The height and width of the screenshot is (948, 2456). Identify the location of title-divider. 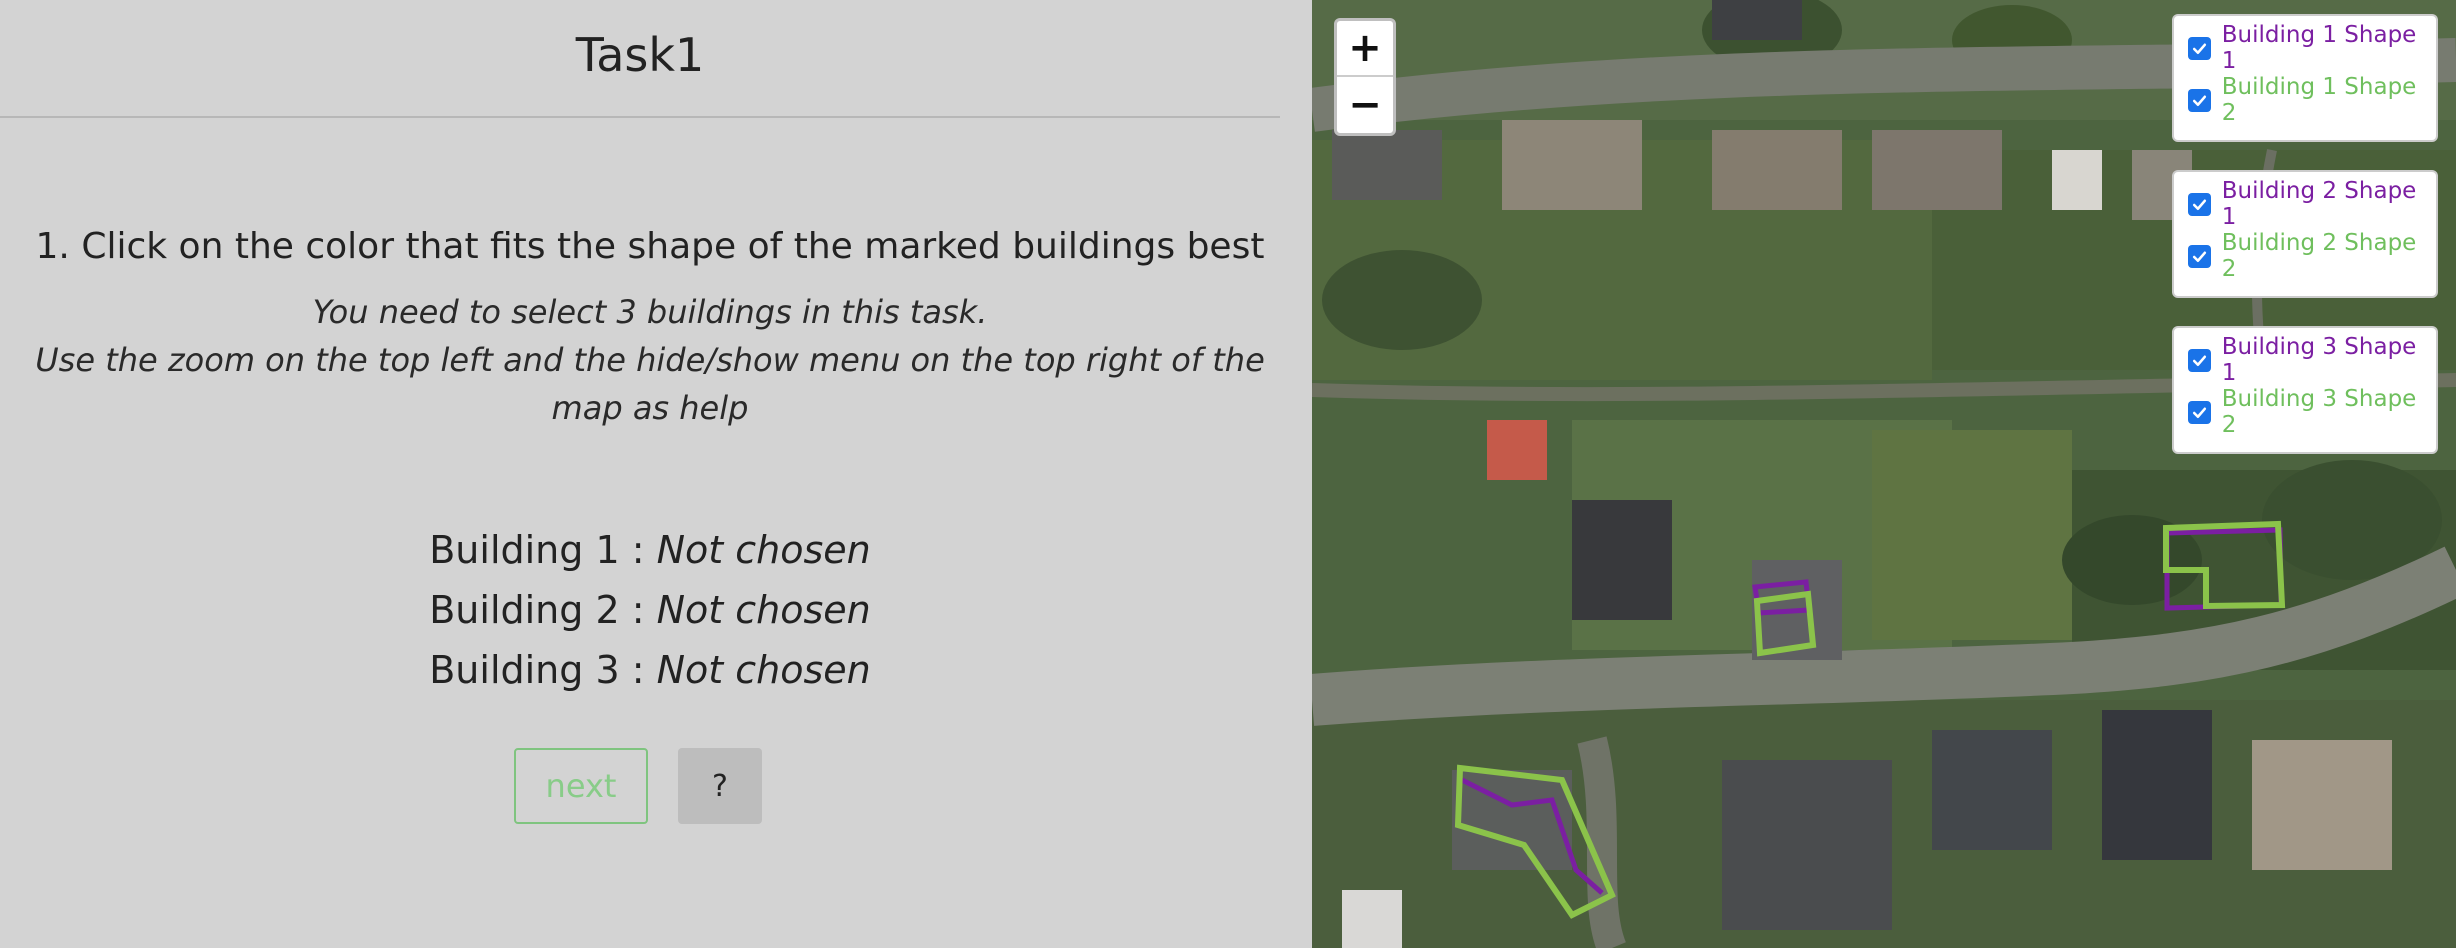
(640, 117).